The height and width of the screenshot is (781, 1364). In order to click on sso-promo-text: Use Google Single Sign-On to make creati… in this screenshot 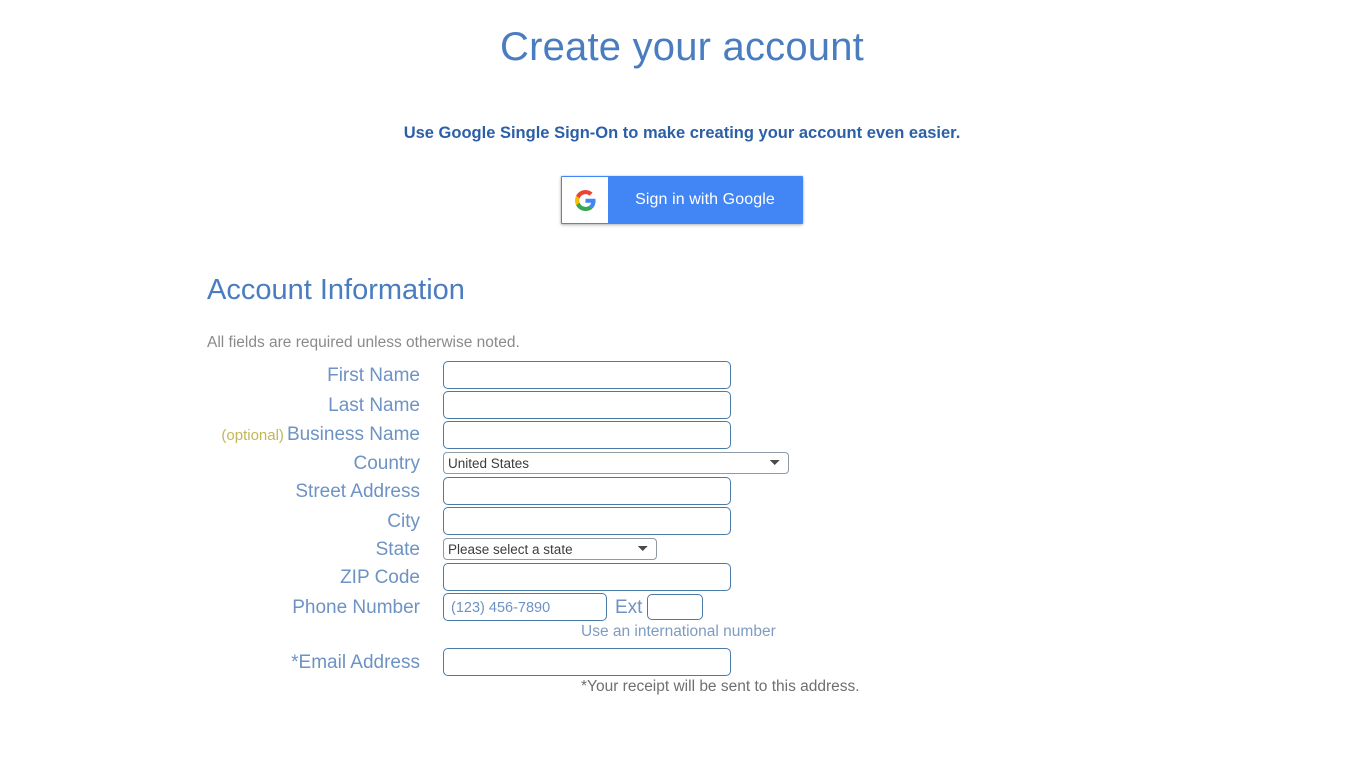, I will do `click(682, 133)`.